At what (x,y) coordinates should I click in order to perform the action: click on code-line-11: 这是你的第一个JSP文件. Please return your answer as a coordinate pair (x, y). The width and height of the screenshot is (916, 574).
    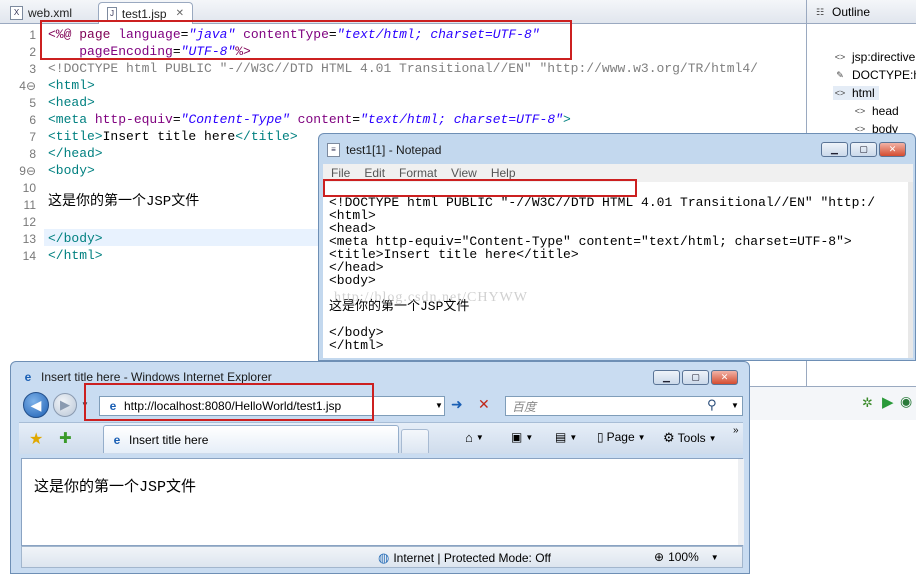
    Looking at the image, I should click on (123, 202).